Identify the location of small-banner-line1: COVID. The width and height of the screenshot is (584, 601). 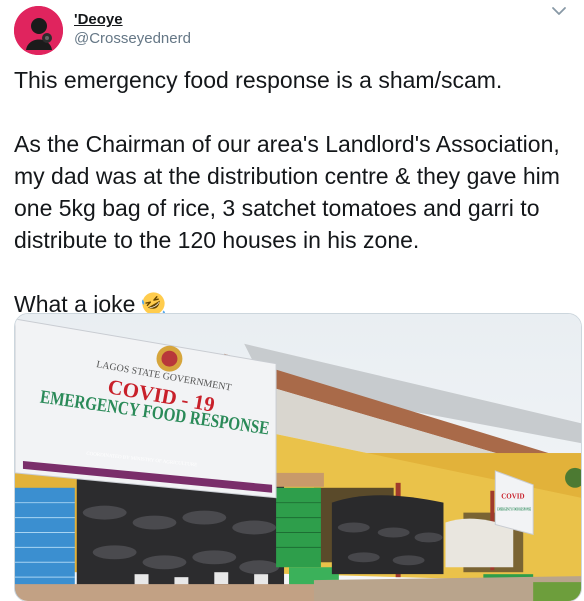
(512, 497).